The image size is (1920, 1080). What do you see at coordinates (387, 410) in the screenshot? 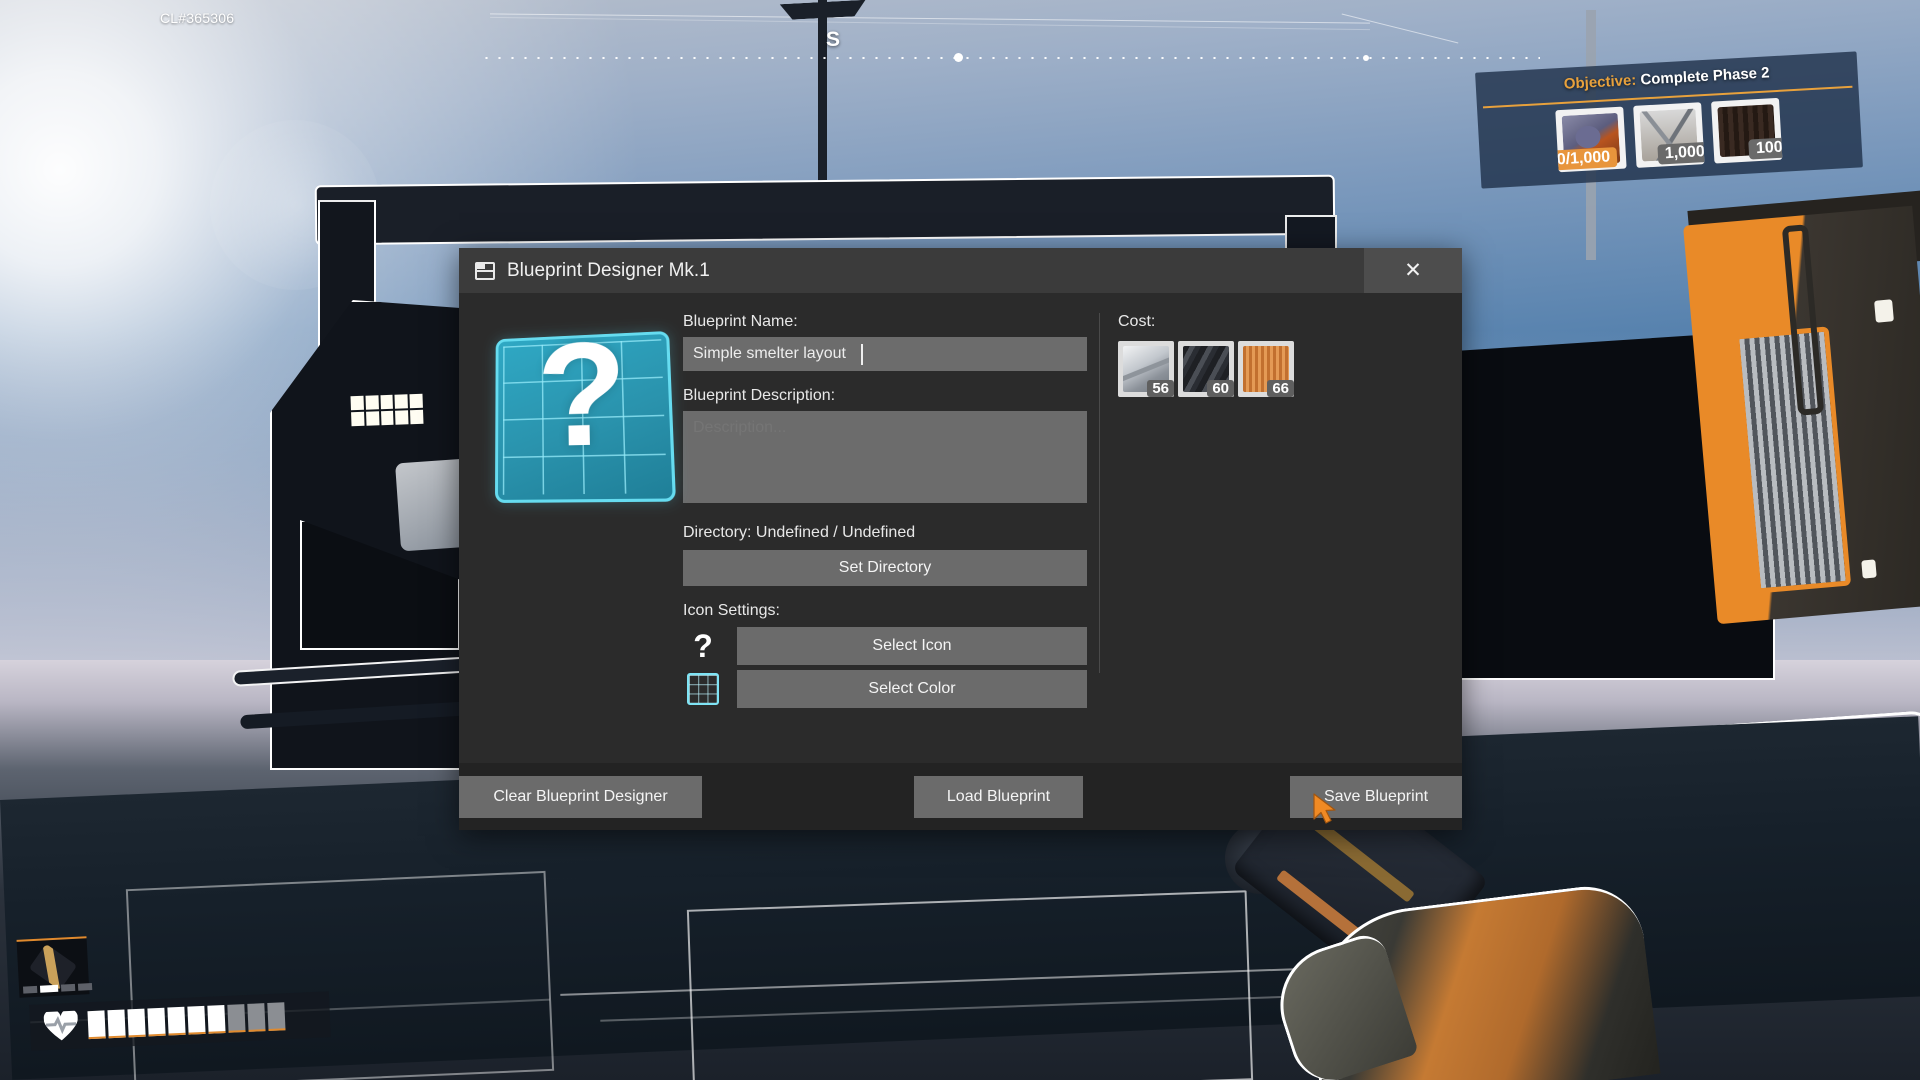
I see `ceiling-lights` at bounding box center [387, 410].